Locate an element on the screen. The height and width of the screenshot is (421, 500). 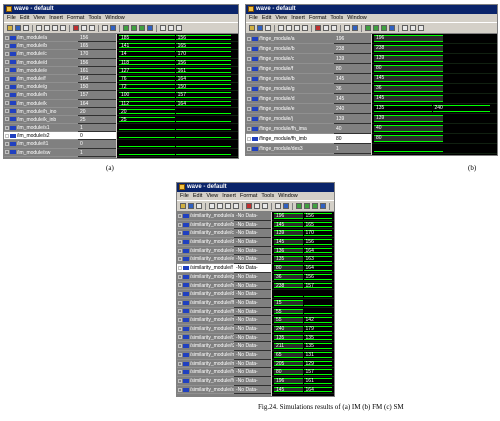
signal-row: /similarity_module/h is located at coordinates (205, 286).